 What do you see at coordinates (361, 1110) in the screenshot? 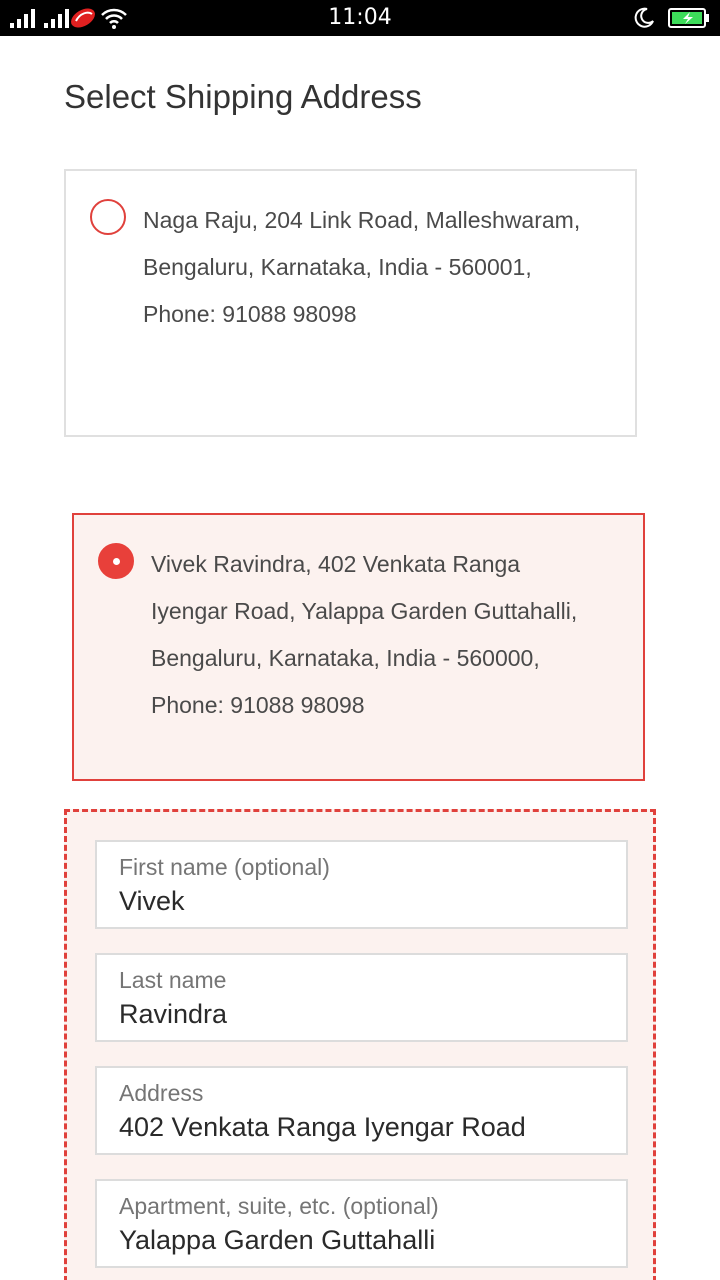
I see `address-field: Address 402 Venkata Ranga Iyengar Road` at bounding box center [361, 1110].